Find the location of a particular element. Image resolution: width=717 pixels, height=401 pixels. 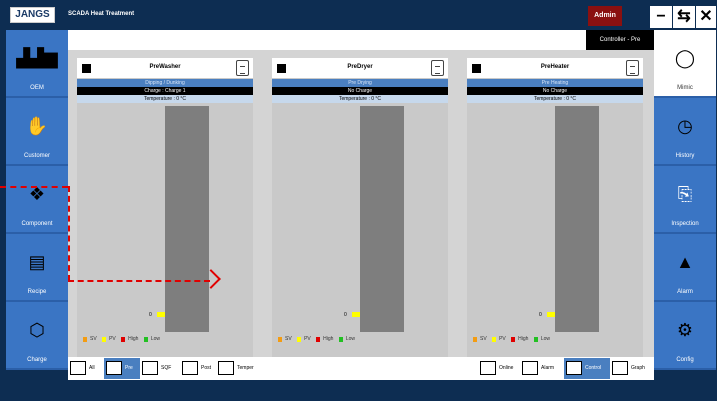

minimize-icon: − is located at coordinates (661, 17).